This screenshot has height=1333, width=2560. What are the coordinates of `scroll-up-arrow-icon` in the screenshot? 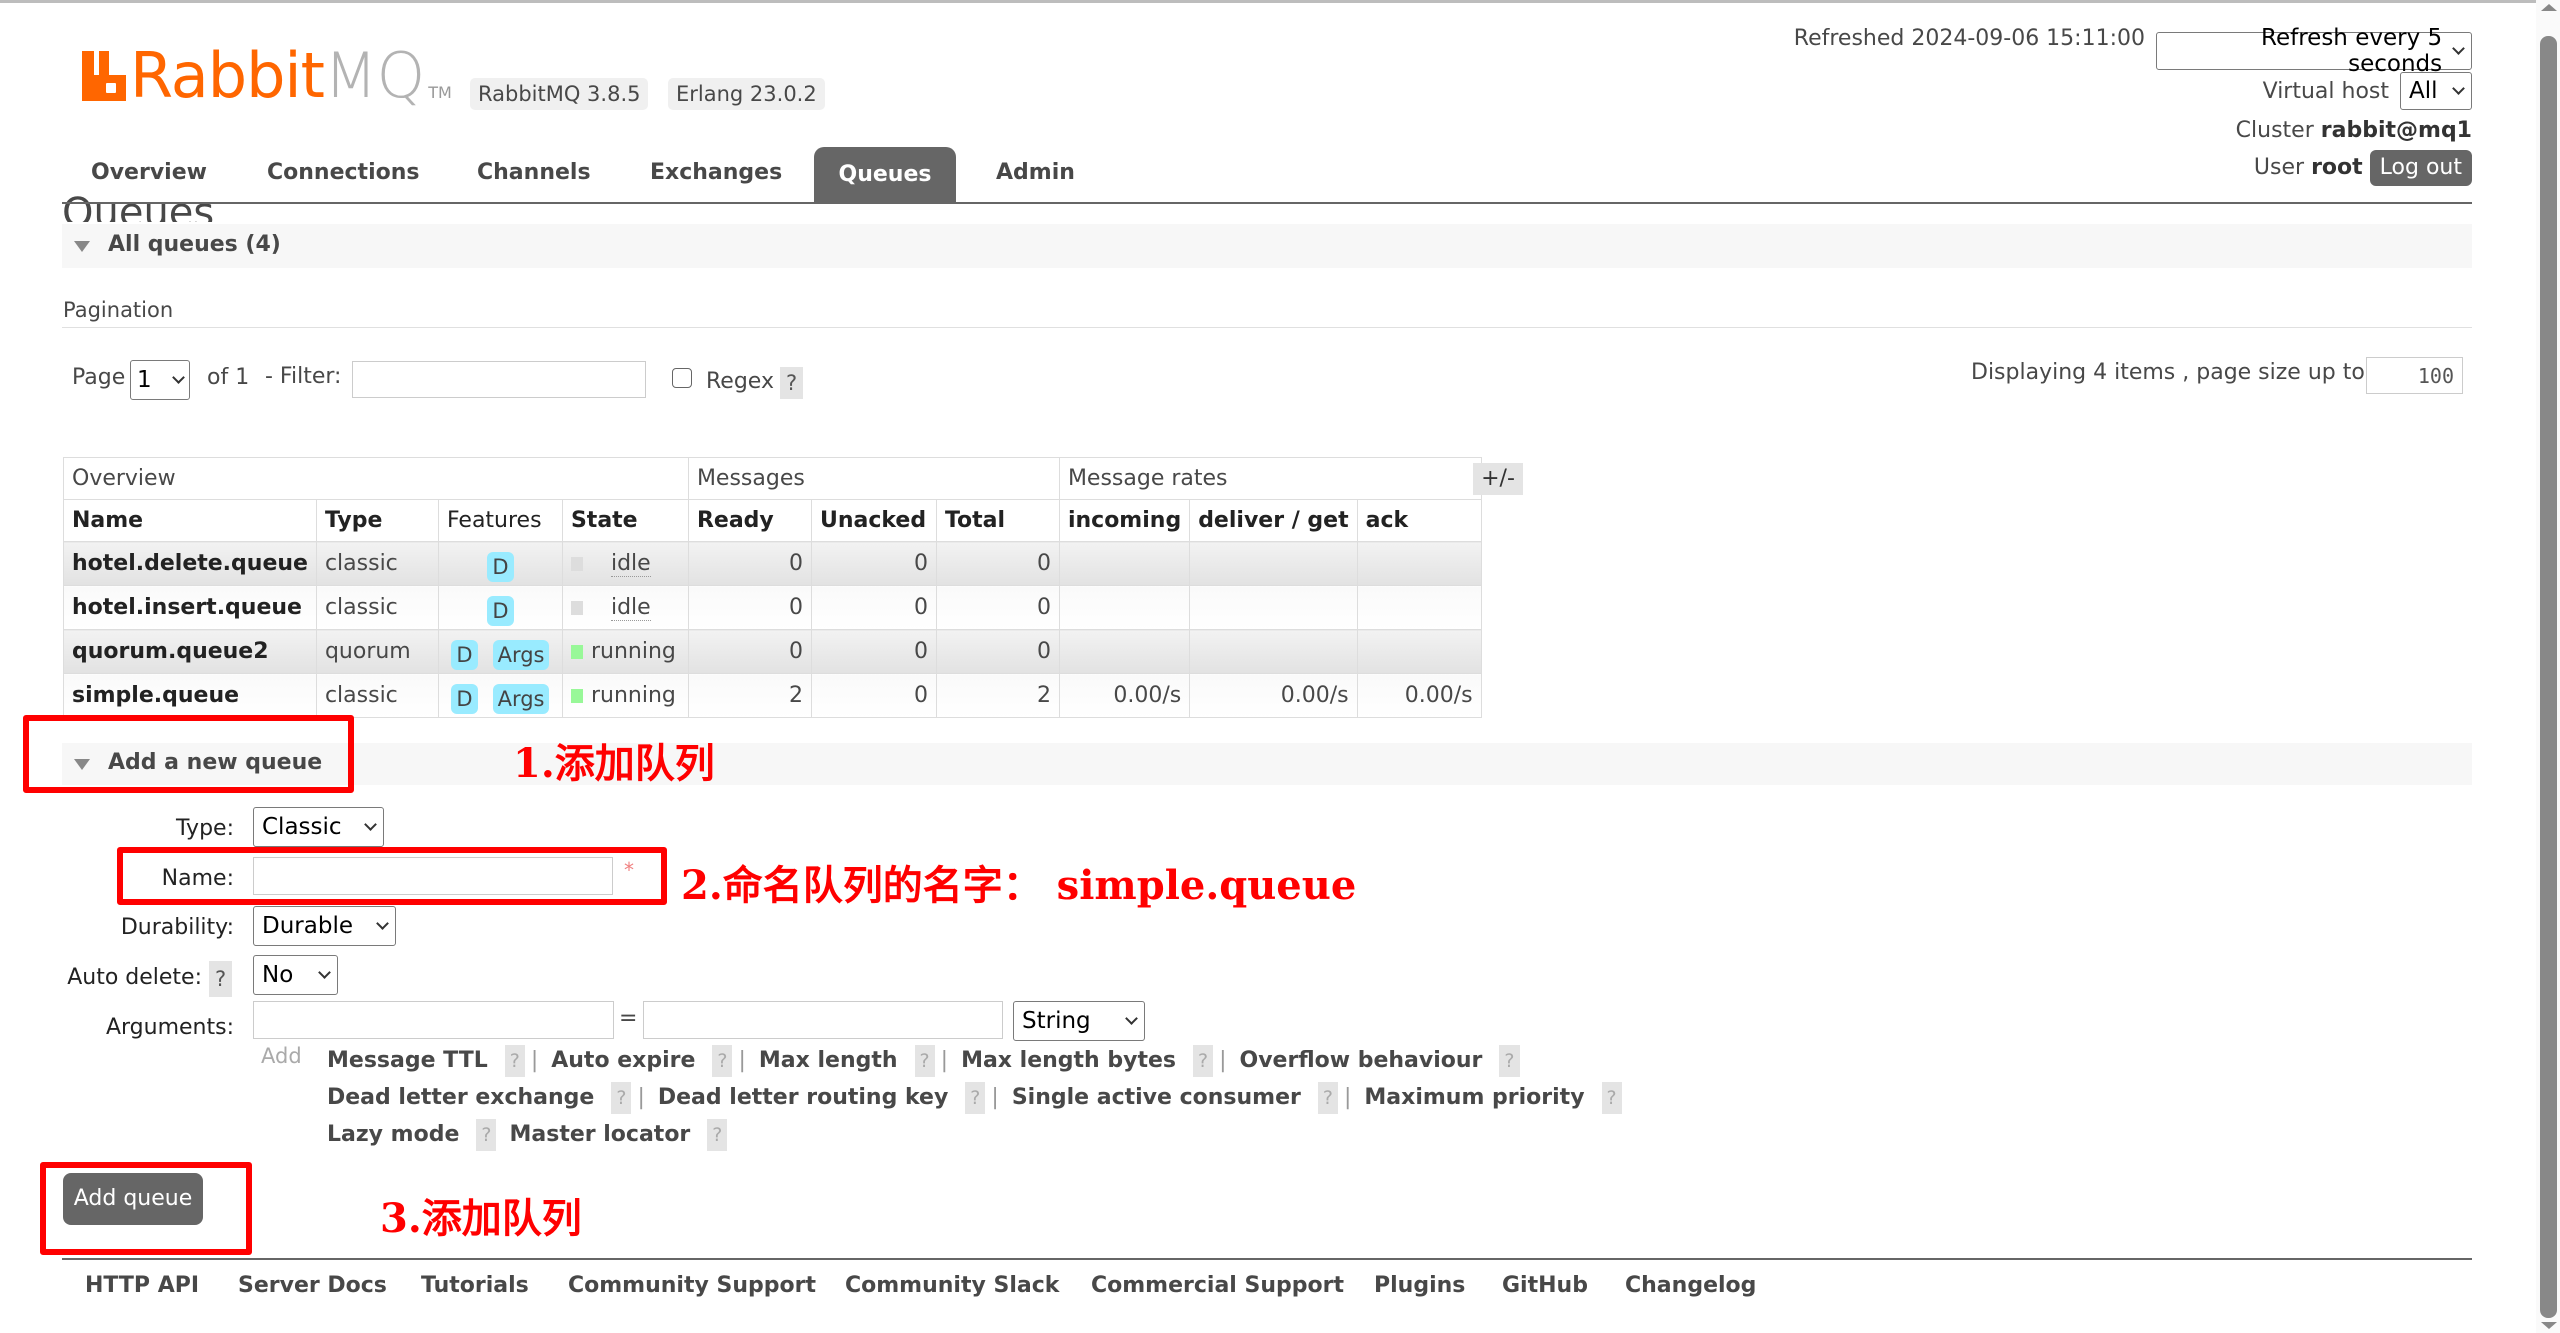 It's located at (2549, 7).